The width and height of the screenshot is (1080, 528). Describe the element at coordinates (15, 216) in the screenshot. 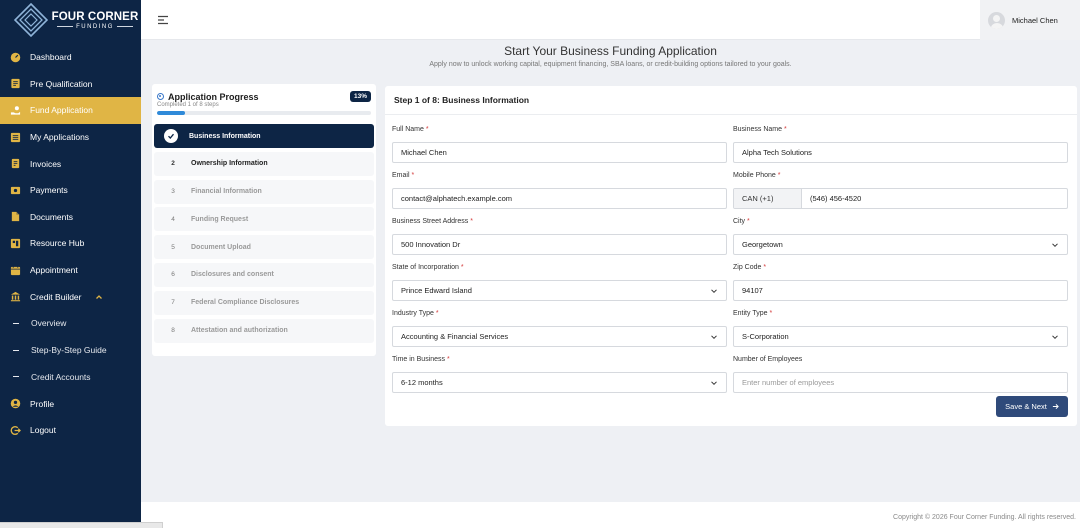

I see `folder-icon` at that location.